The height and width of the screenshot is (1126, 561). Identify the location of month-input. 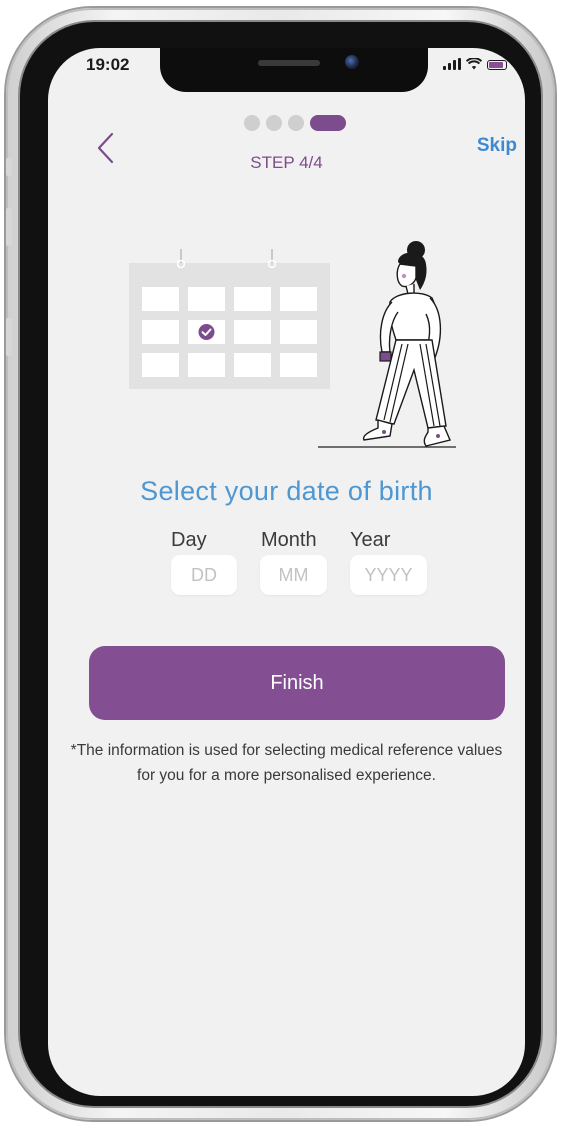
(293, 575).